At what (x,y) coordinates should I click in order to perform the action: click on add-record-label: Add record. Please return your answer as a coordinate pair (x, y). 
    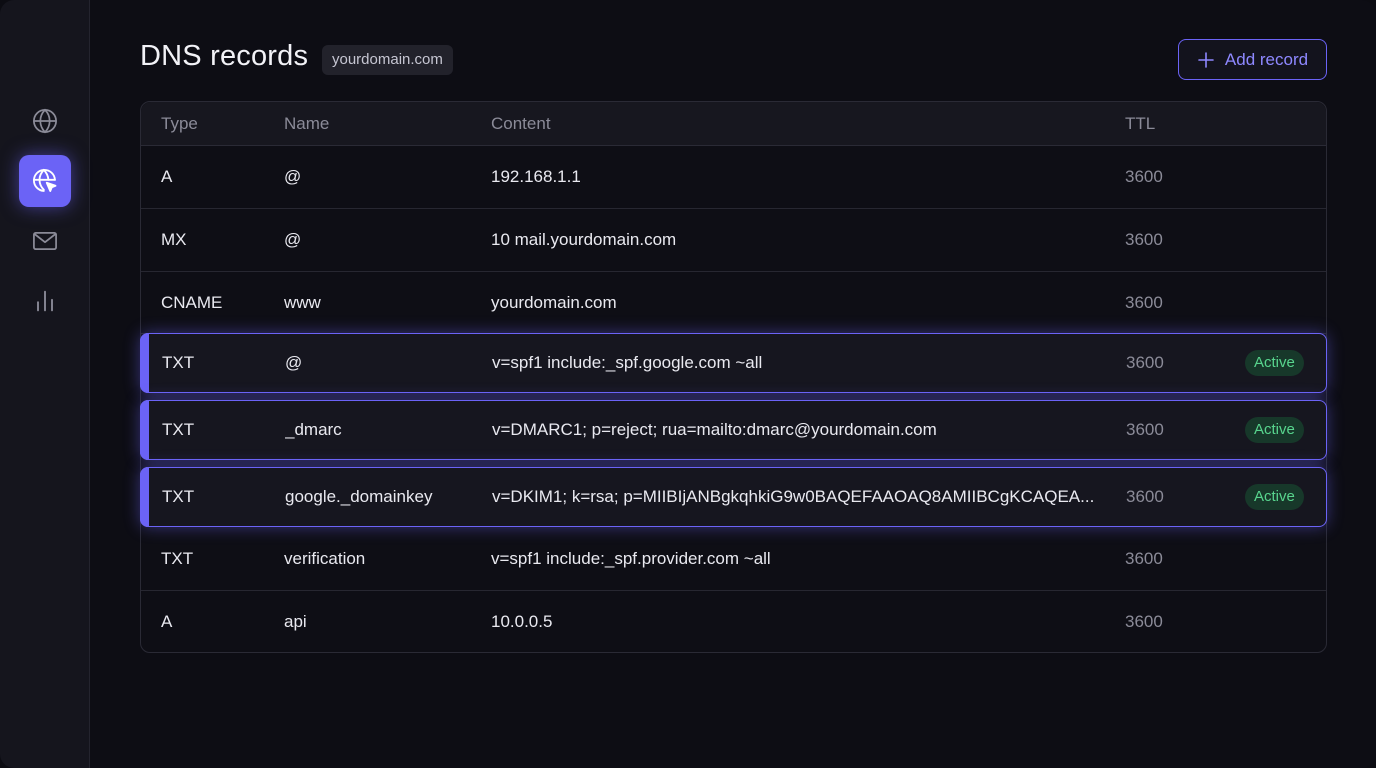
    Looking at the image, I should click on (1266, 59).